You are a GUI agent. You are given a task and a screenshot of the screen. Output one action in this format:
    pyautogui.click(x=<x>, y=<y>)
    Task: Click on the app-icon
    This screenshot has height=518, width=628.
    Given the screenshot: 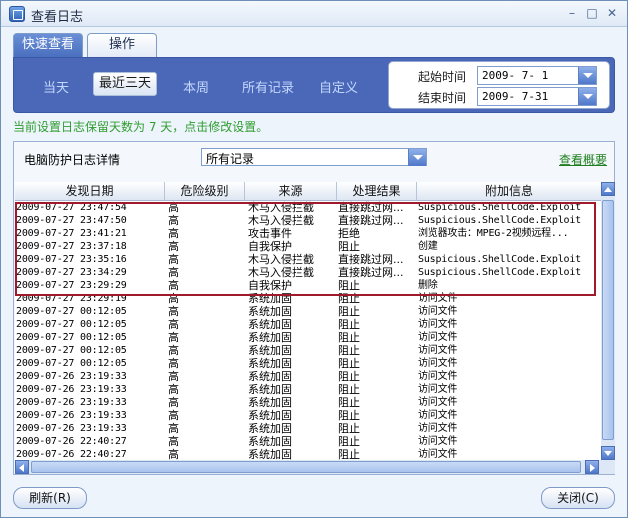 What is the action you would take?
    pyautogui.click(x=17, y=14)
    